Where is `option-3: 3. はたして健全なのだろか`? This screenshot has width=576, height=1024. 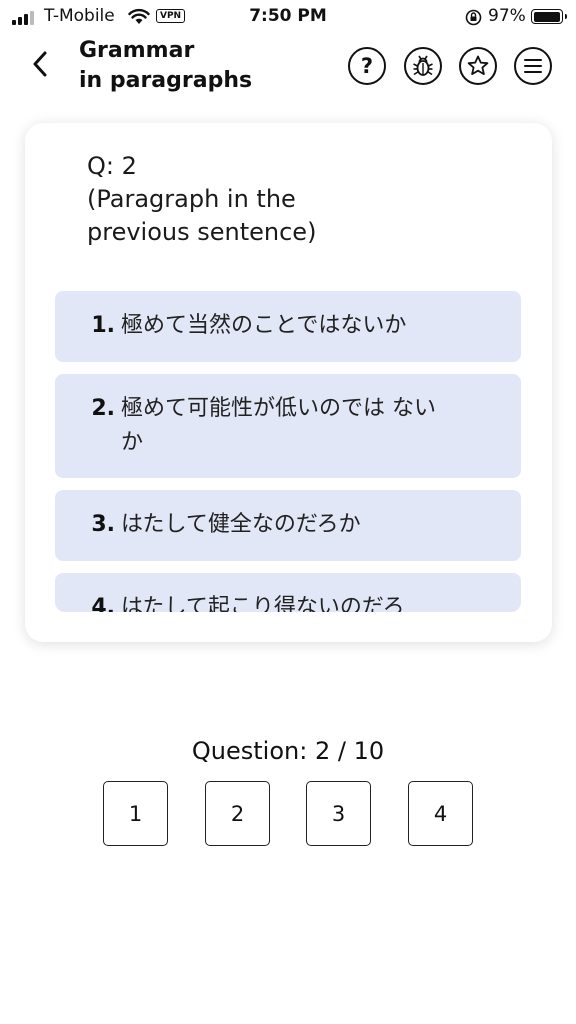 option-3: 3. はたして健全なのだろか is located at coordinates (288, 525).